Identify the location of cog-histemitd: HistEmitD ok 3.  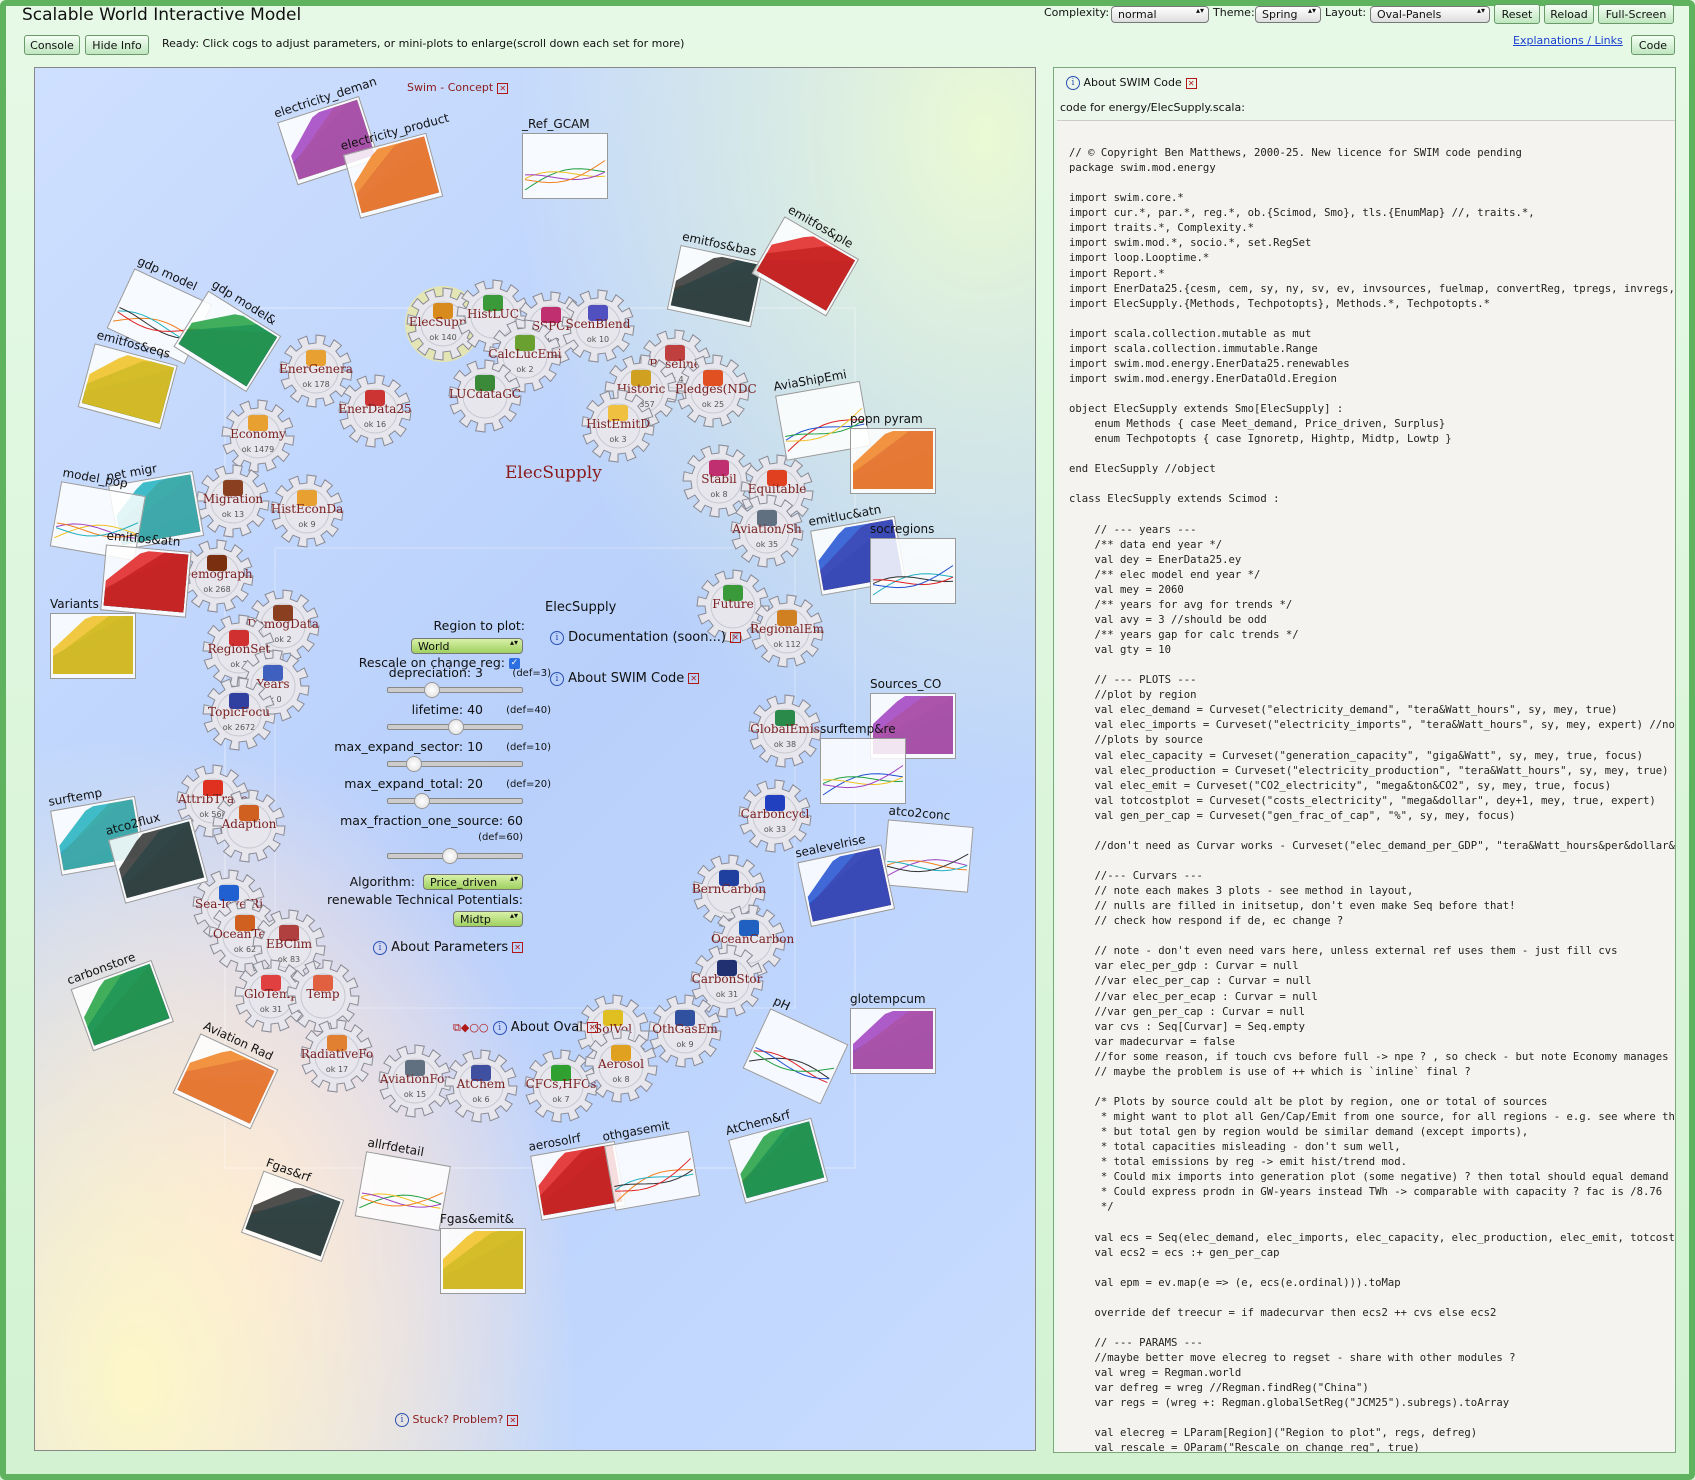
(618, 426).